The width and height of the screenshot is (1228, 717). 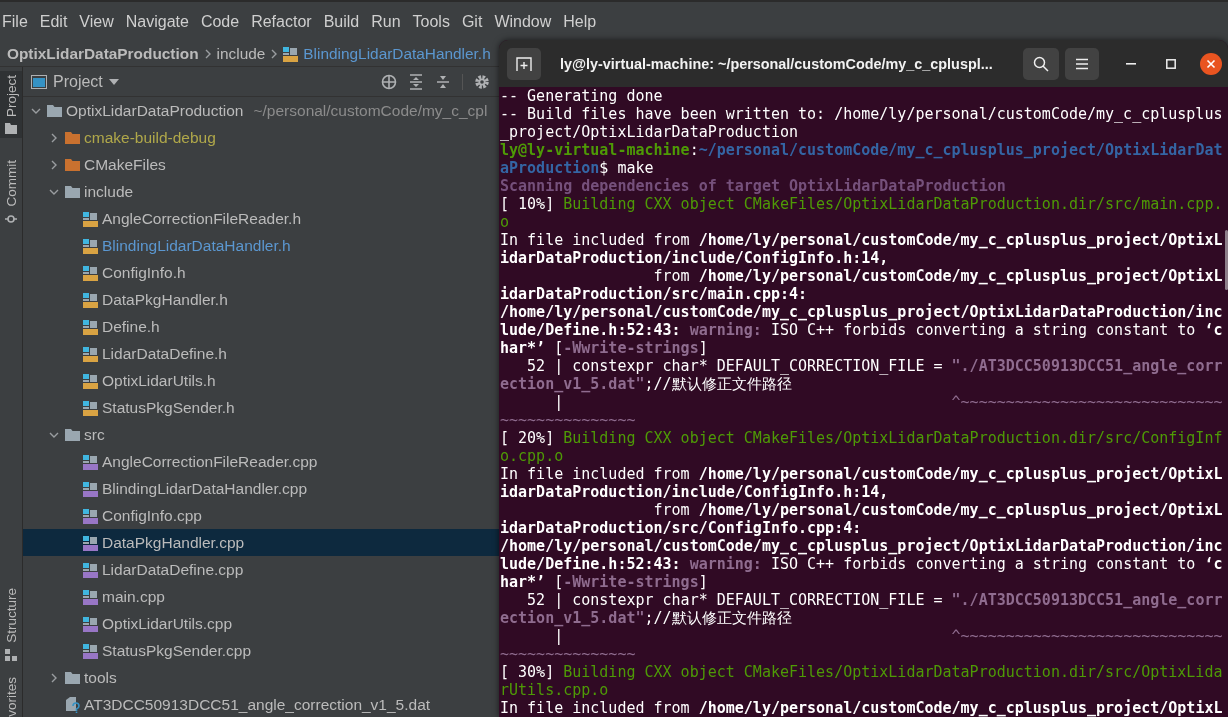 What do you see at coordinates (173, 542) in the screenshot?
I see `tree-item-label: DataPkgHandler.cpp` at bounding box center [173, 542].